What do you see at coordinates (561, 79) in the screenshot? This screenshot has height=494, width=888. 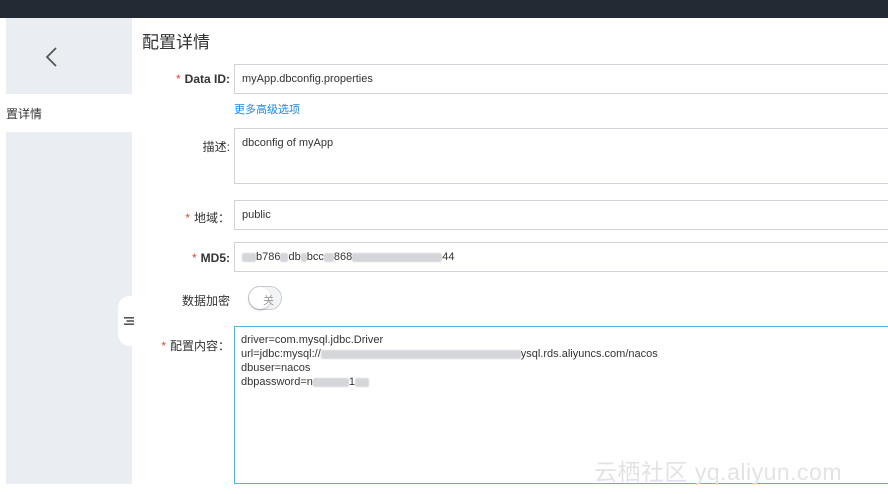 I see `data-id-field: myApp.dbconfig.properties` at bounding box center [561, 79].